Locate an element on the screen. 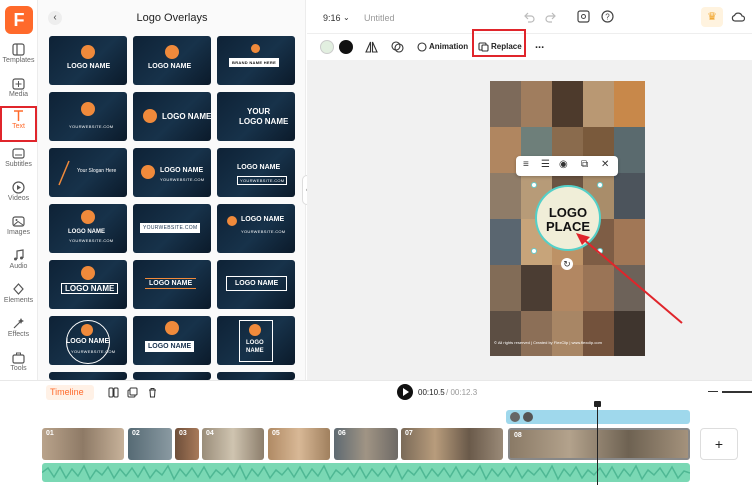  audio-waveform is located at coordinates (366, 472).